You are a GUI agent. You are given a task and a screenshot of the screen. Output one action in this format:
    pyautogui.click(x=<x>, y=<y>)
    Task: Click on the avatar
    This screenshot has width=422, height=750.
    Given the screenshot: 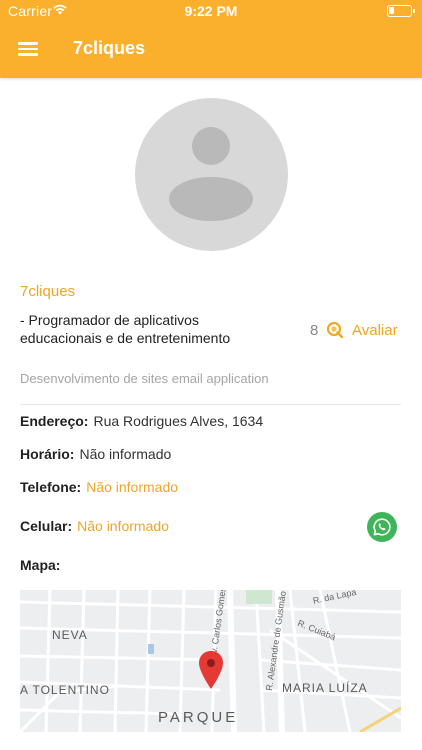 What is the action you would take?
    pyautogui.click(x=211, y=174)
    